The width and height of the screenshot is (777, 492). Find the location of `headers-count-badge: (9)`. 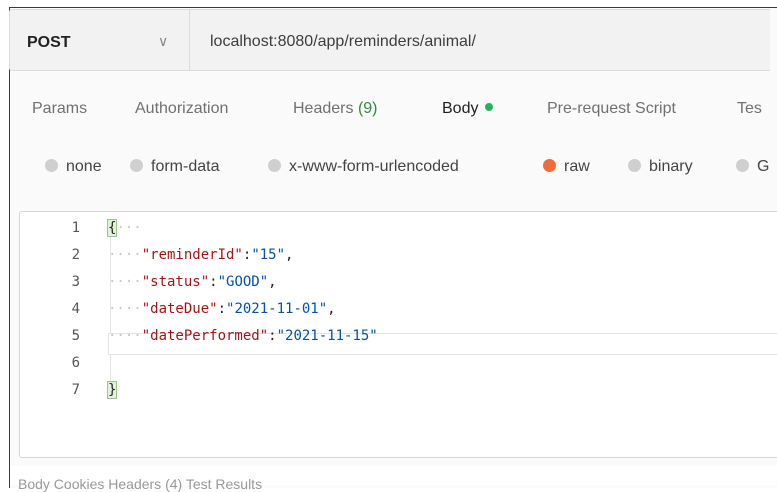

headers-count-badge: (9) is located at coordinates (367, 108).